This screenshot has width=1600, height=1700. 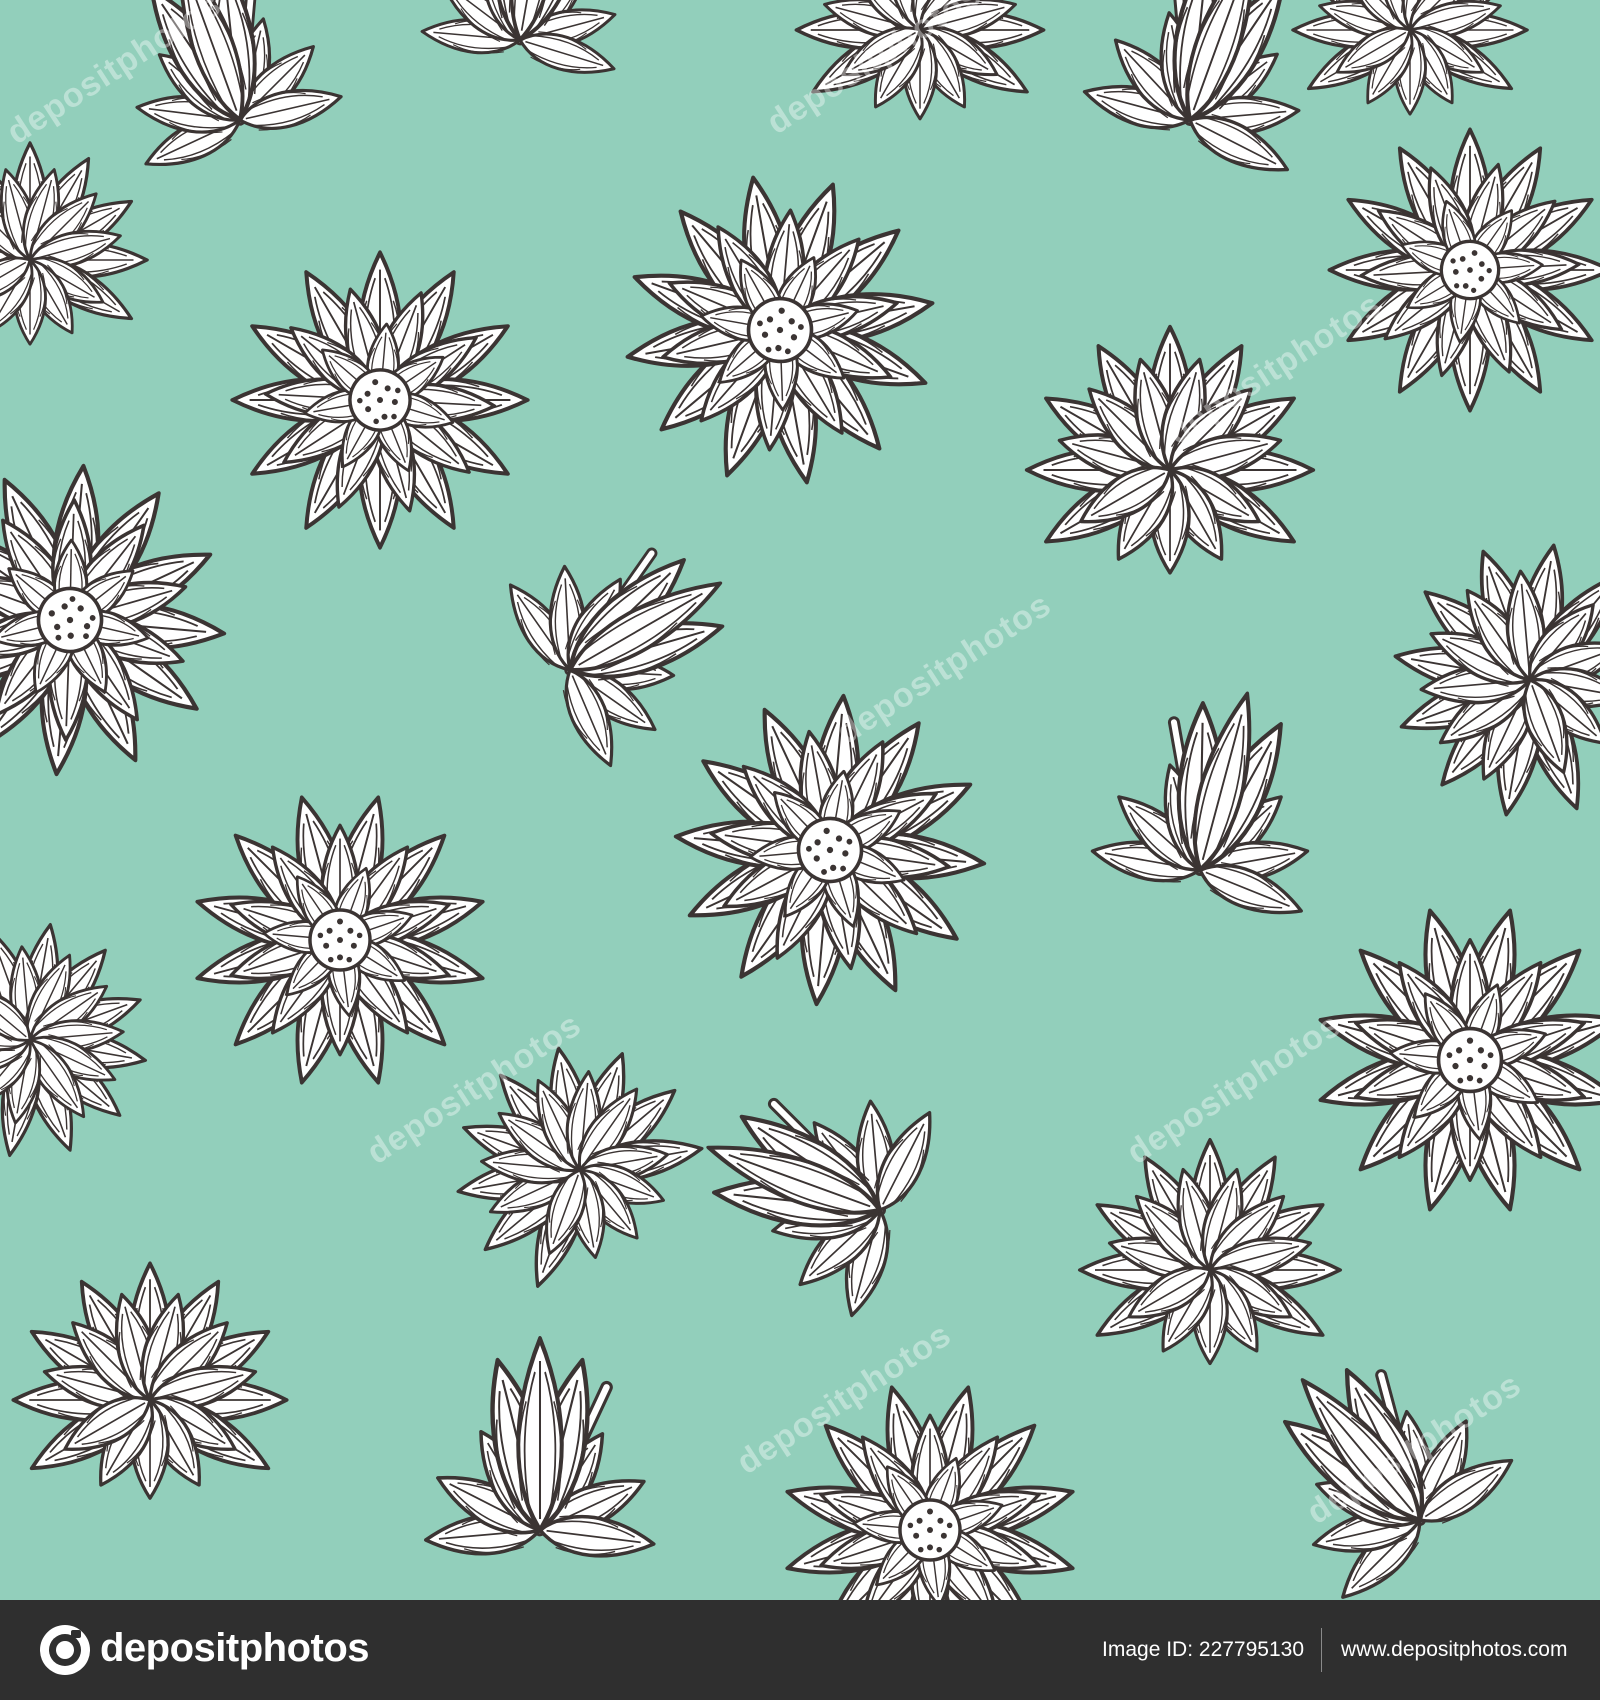 I want to click on site-url-link: www.depositphotos.com, so click(x=1454, y=1650).